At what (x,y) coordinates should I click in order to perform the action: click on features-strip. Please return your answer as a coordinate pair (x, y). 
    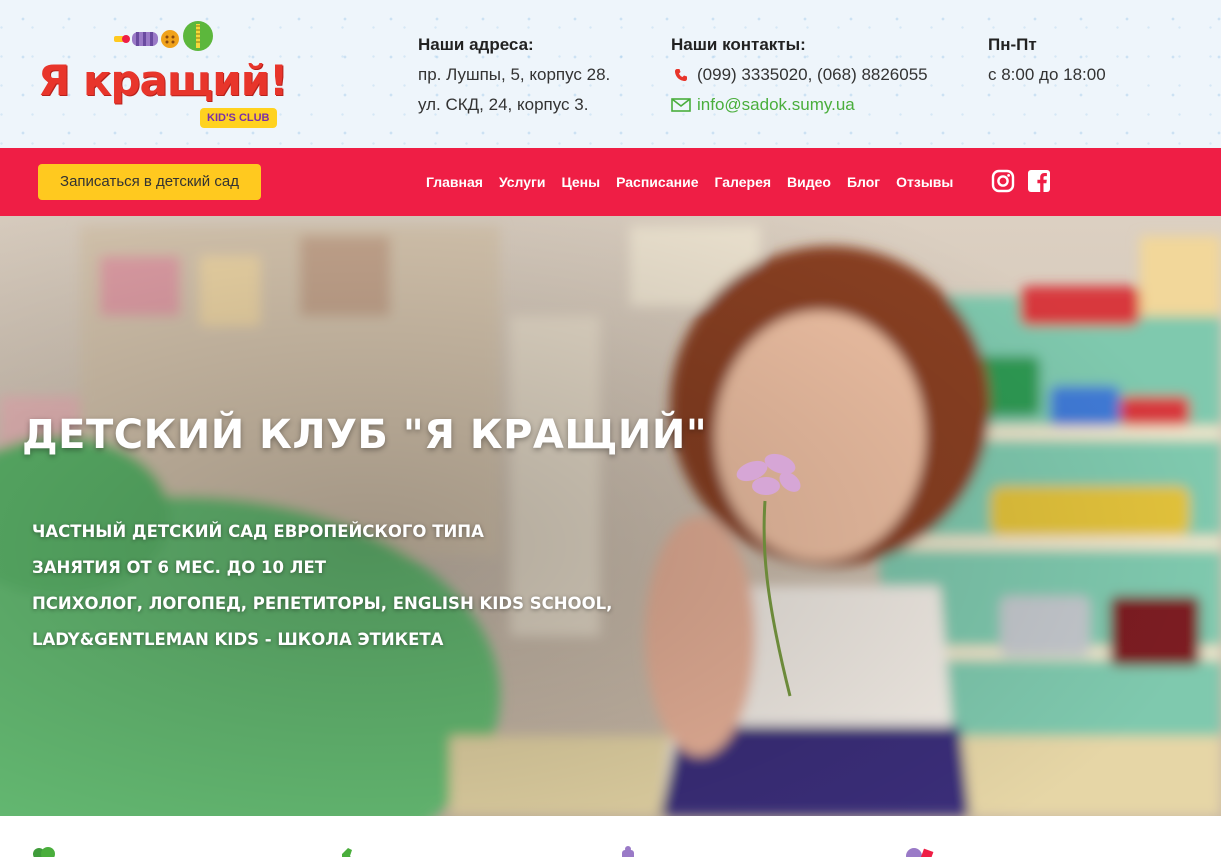
    Looking at the image, I should click on (610, 836).